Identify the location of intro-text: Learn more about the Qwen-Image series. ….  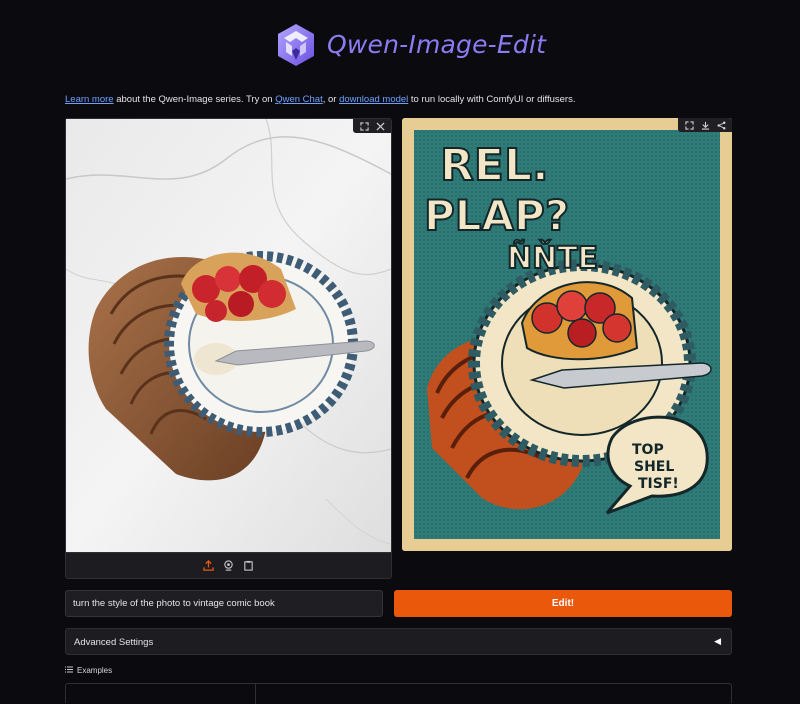
(320, 99).